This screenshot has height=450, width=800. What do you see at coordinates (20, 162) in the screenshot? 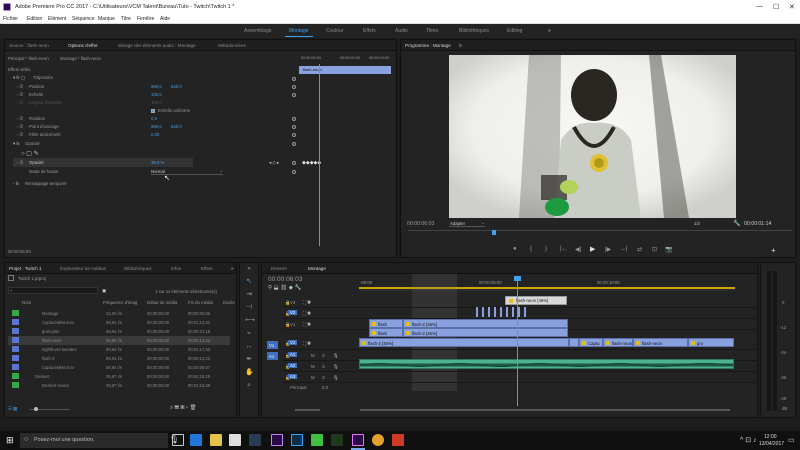
I see `stopwatch-icon-active: › ⏱` at bounding box center [20, 162].